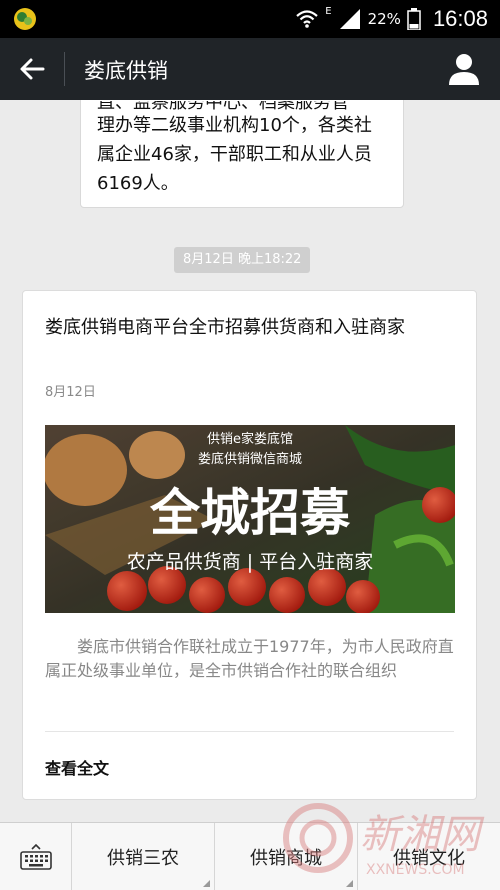 The height and width of the screenshot is (890, 500). I want to click on cover-subline: 农产品供货商 | 平台入驻商家, so click(250, 562).